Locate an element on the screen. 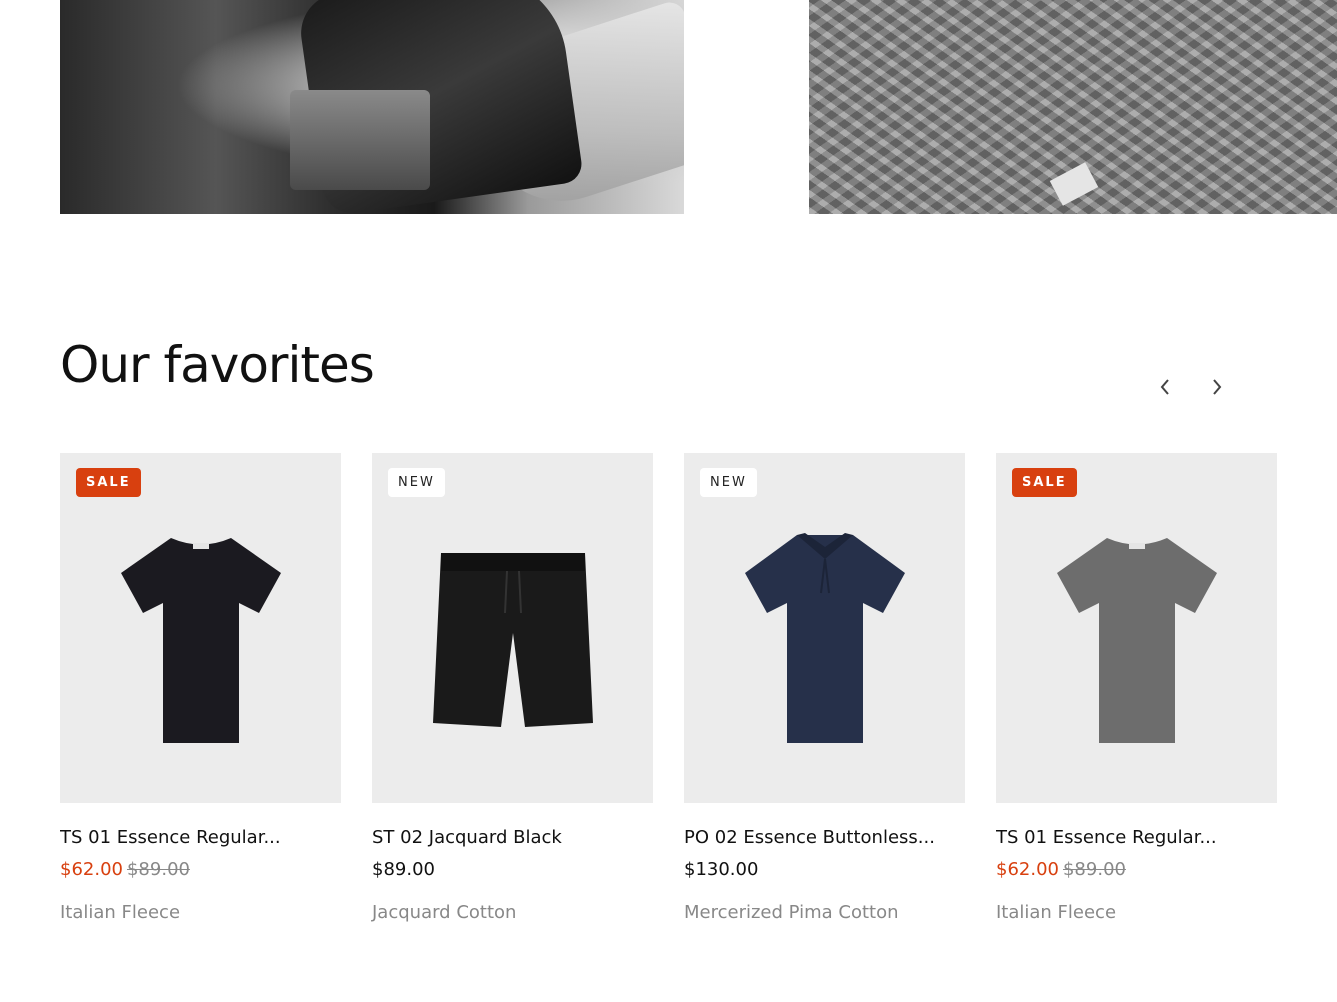 This screenshot has width=1337, height=1002. carousel-prev-button is located at coordinates (1165, 387).